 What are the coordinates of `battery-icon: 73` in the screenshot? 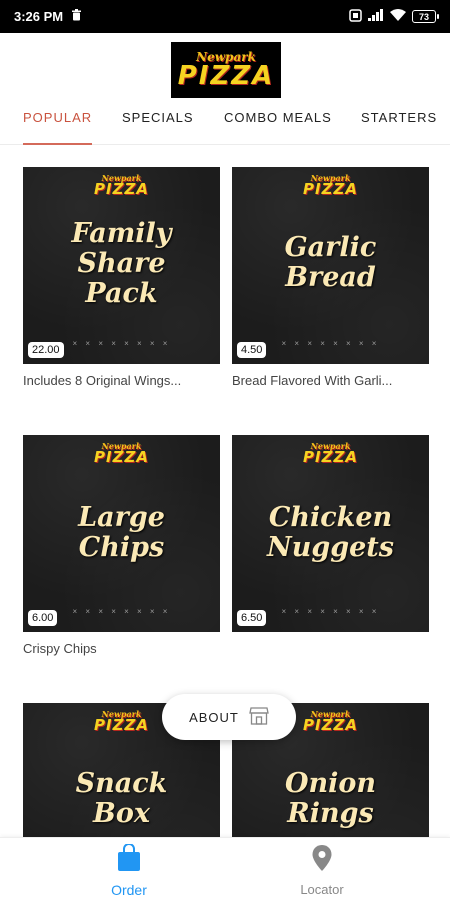 It's located at (425, 16).